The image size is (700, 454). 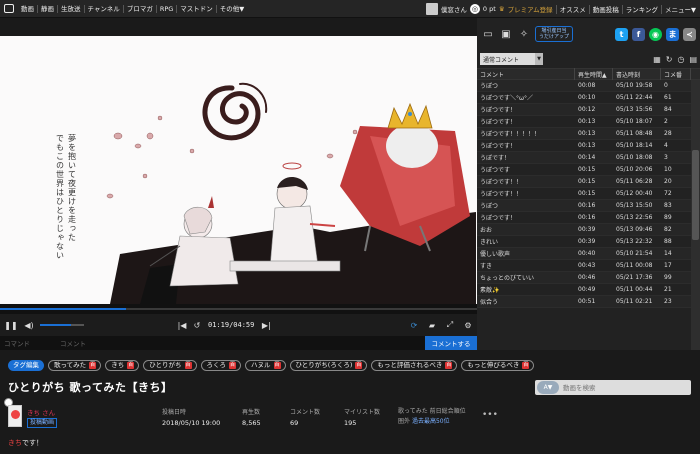 What do you see at coordinates (526, 74) in the screenshot?
I see `header-comment: コメント` at bounding box center [526, 74].